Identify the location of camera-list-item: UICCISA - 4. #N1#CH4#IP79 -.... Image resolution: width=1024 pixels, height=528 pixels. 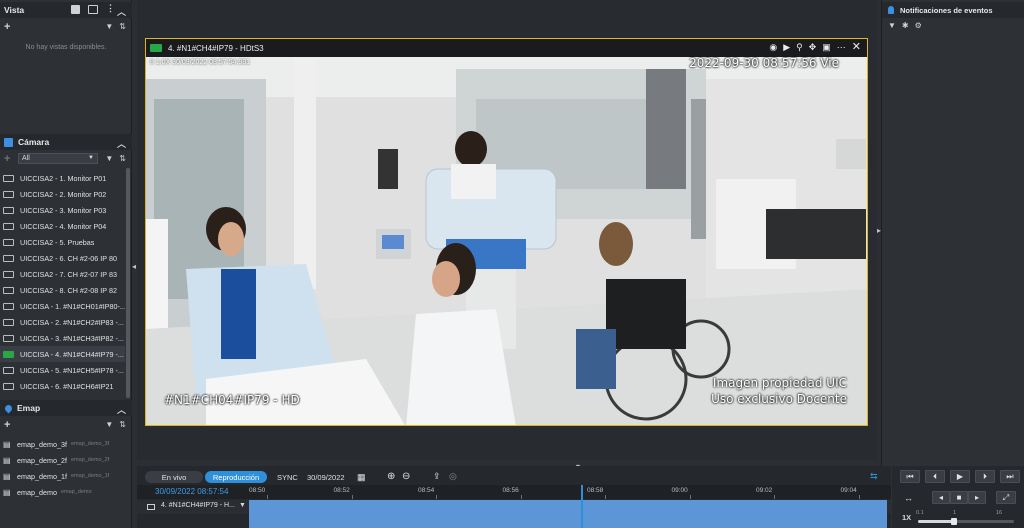
(62, 354).